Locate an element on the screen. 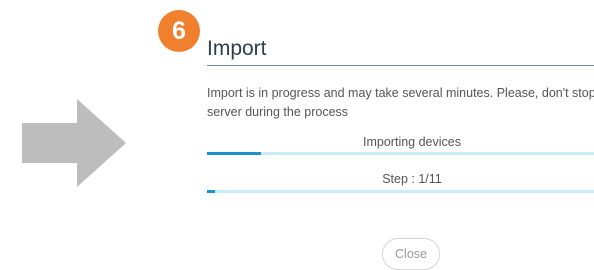 The width and height of the screenshot is (594, 270). progress-label-step: Step : 1/11 is located at coordinates (412, 179).